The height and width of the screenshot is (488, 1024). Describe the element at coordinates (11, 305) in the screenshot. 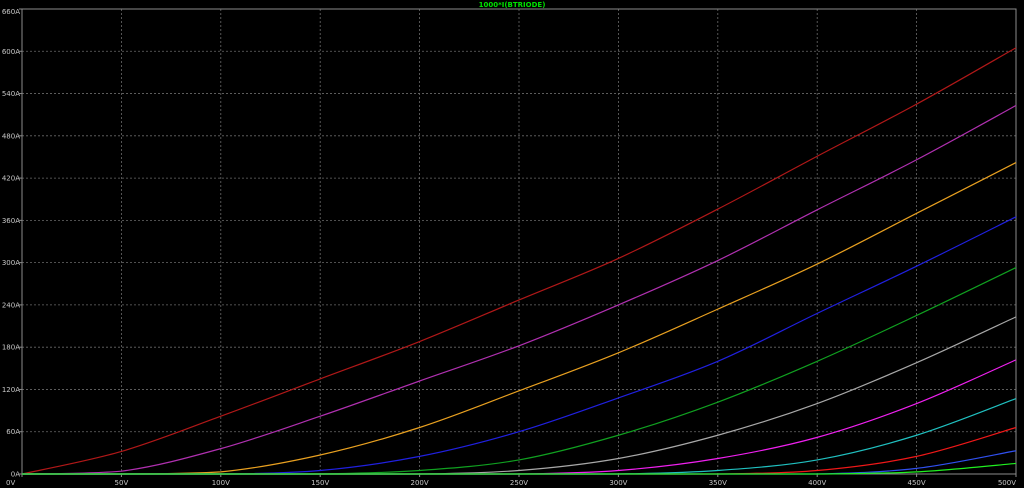

I see `y-tick-label: 240A` at that location.